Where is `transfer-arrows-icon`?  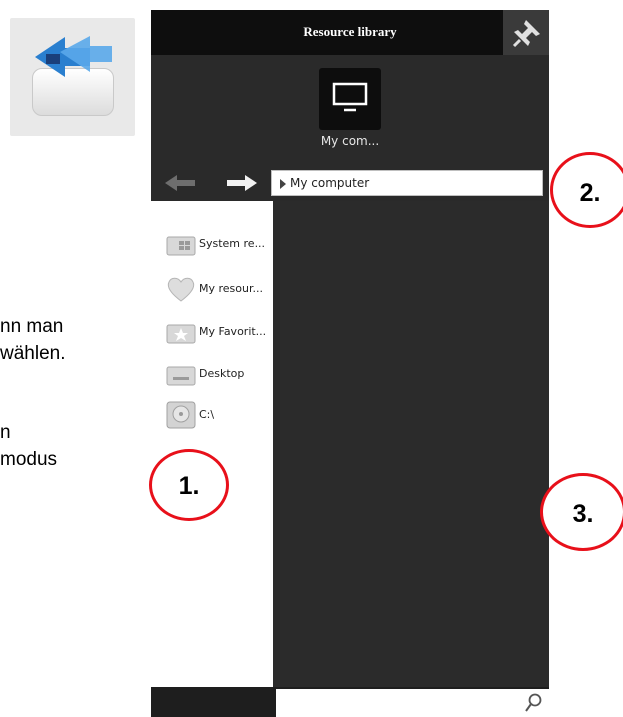
transfer-arrows-icon is located at coordinates (73, 56).